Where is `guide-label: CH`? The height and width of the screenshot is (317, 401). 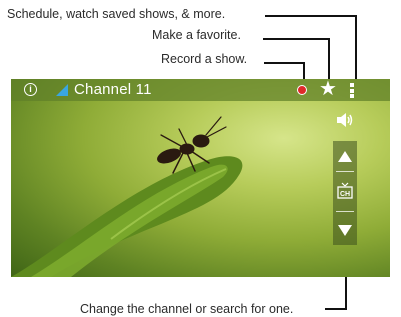 guide-label: CH is located at coordinates (345, 194).